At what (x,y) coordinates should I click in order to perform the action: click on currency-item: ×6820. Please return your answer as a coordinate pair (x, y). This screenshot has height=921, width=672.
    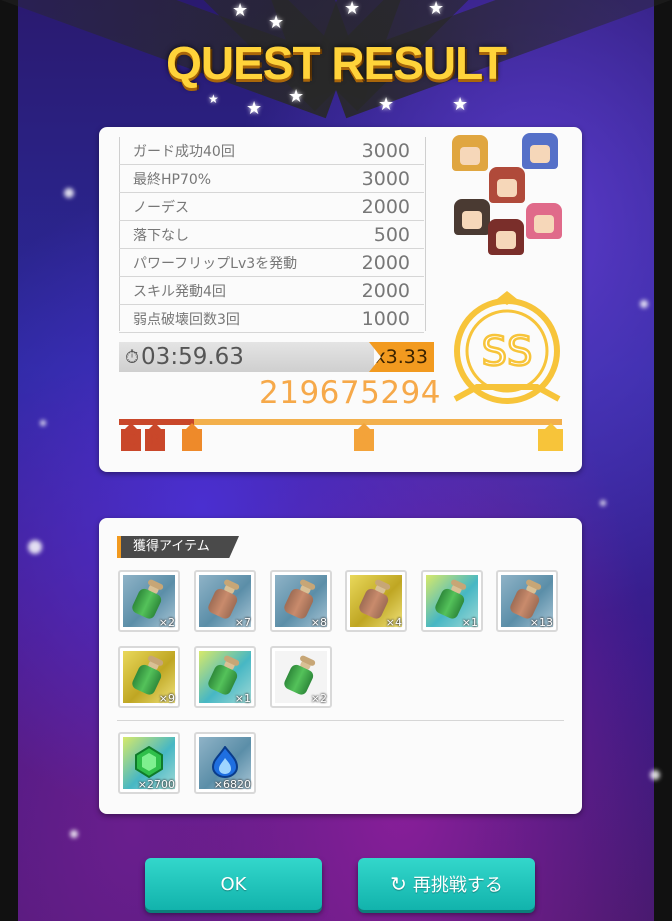
    Looking at the image, I should click on (225, 763).